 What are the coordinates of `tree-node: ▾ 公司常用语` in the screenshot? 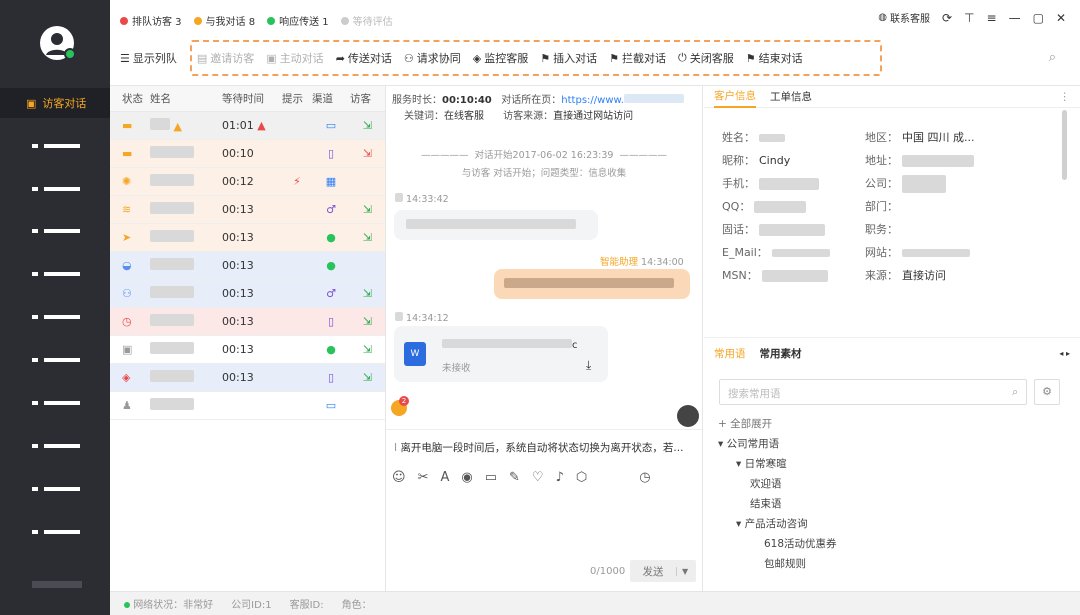 It's located at (777, 444).